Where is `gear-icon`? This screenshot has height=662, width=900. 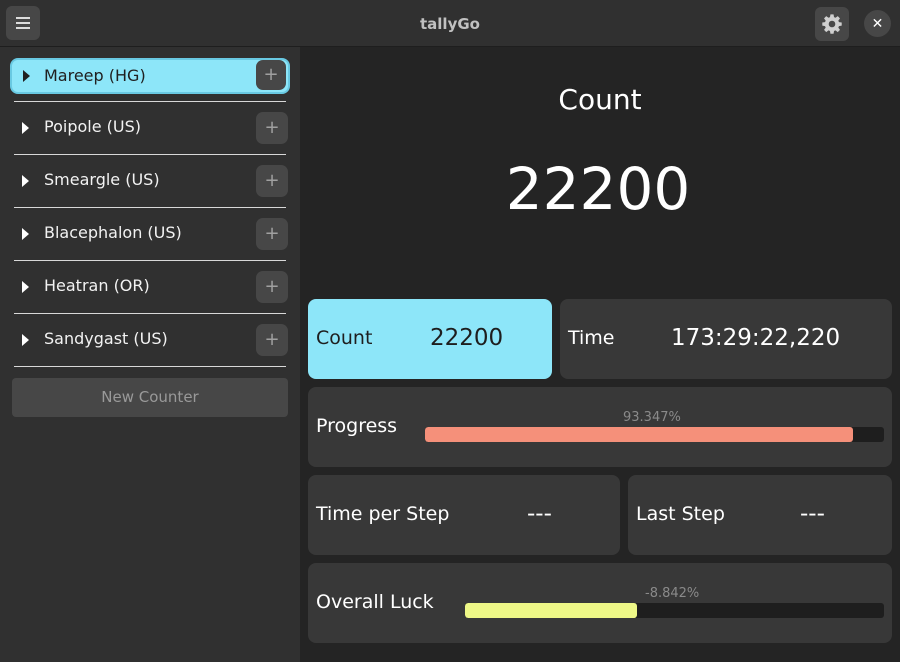
gear-icon is located at coordinates (832, 24).